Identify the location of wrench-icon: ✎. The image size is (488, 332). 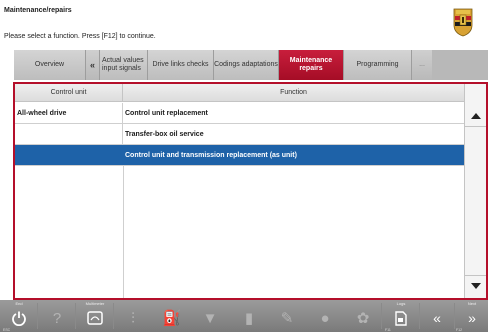
(287, 318).